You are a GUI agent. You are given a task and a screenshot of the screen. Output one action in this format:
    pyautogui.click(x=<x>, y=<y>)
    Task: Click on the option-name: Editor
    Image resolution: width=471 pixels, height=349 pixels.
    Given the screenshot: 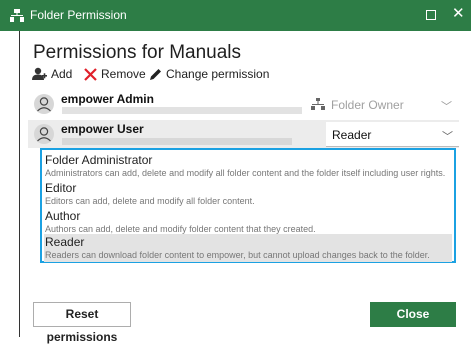 What is the action you would take?
    pyautogui.click(x=61, y=188)
    